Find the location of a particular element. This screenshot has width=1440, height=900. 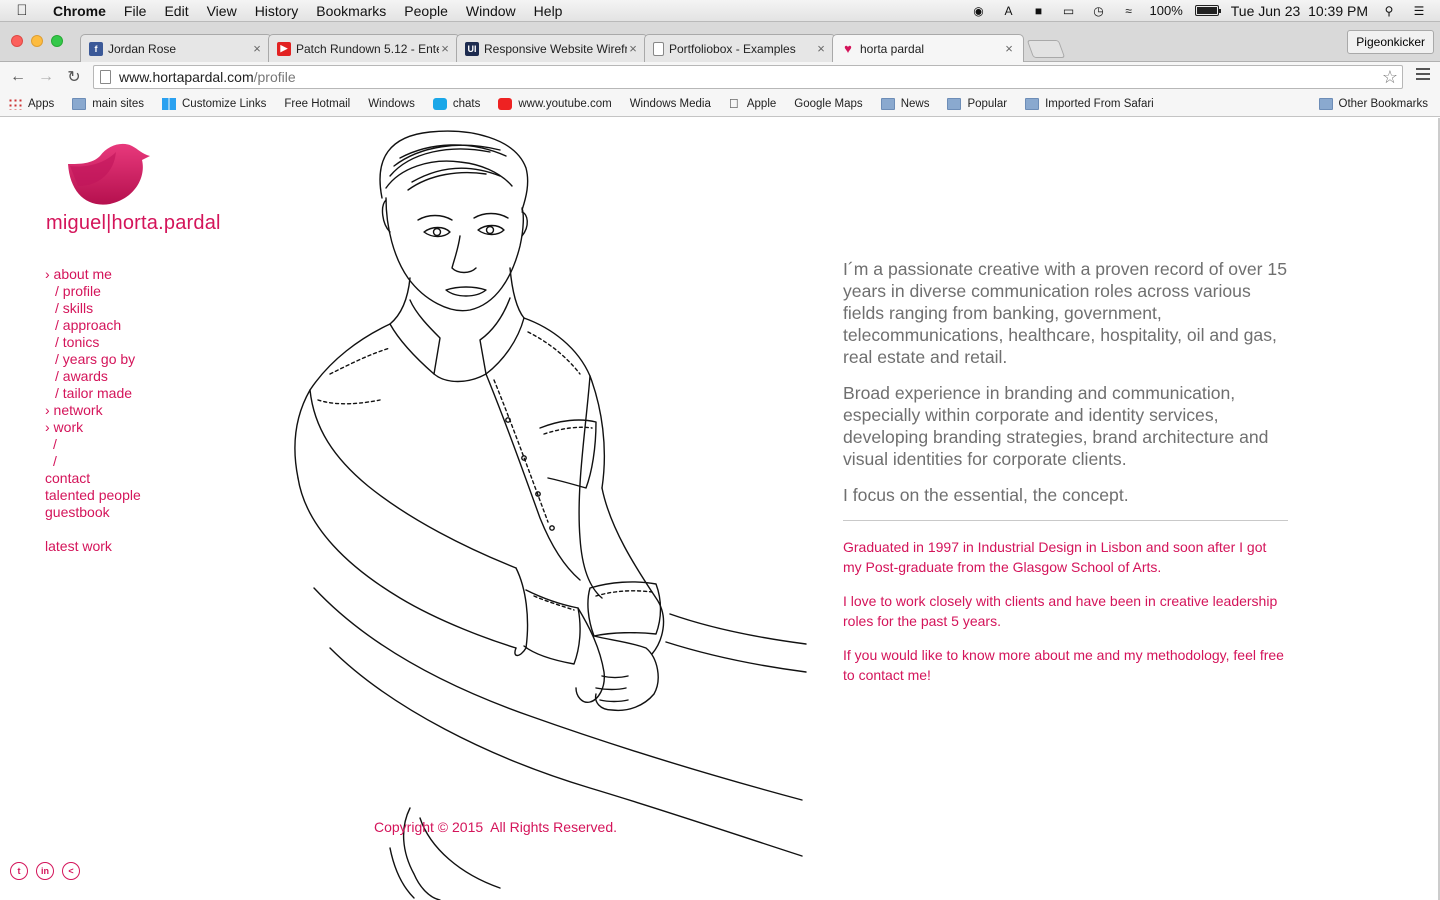

address-bar: www.hortapardal.com/profile ☆ is located at coordinates (748, 77).